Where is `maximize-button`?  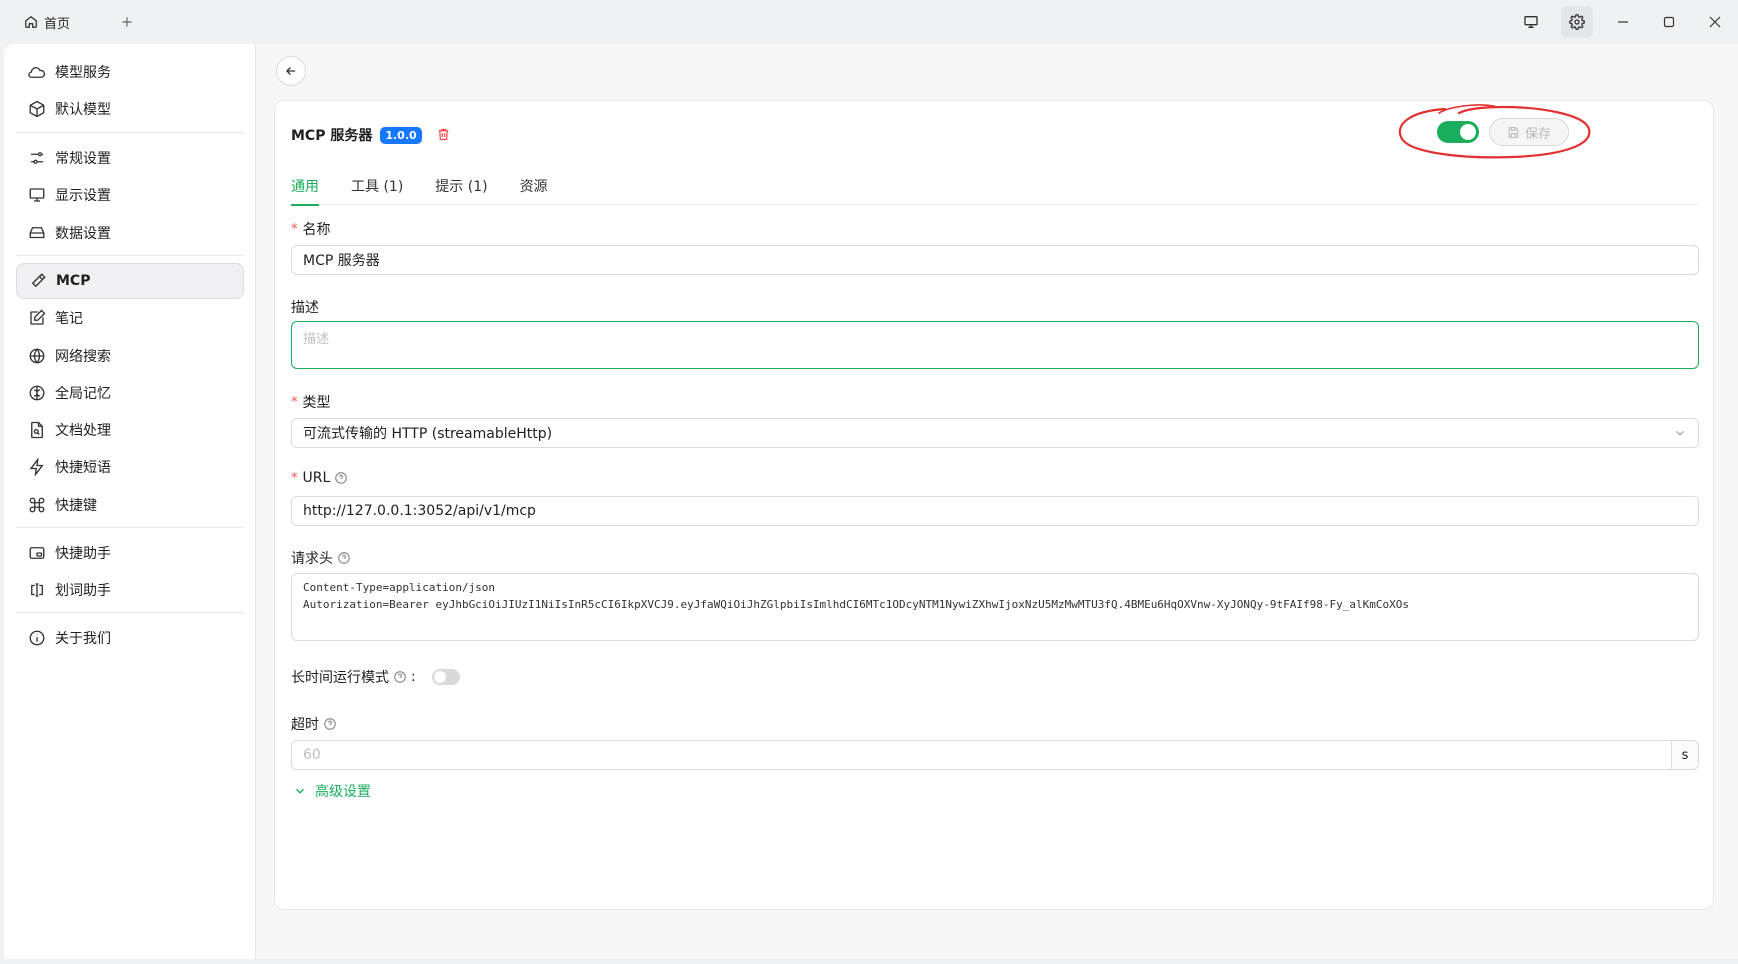 maximize-button is located at coordinates (1669, 22).